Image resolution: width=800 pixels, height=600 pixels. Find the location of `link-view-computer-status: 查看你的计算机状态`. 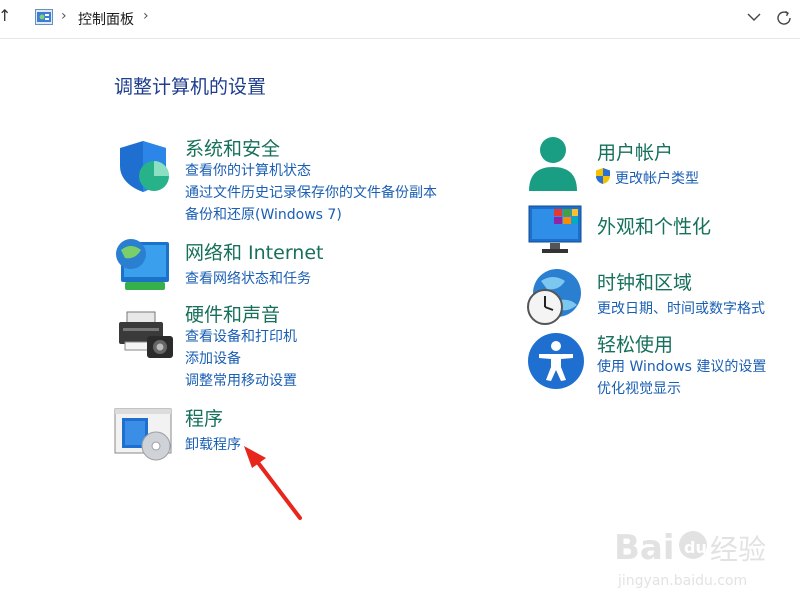

link-view-computer-status: 查看你的计算机状态 is located at coordinates (248, 170).